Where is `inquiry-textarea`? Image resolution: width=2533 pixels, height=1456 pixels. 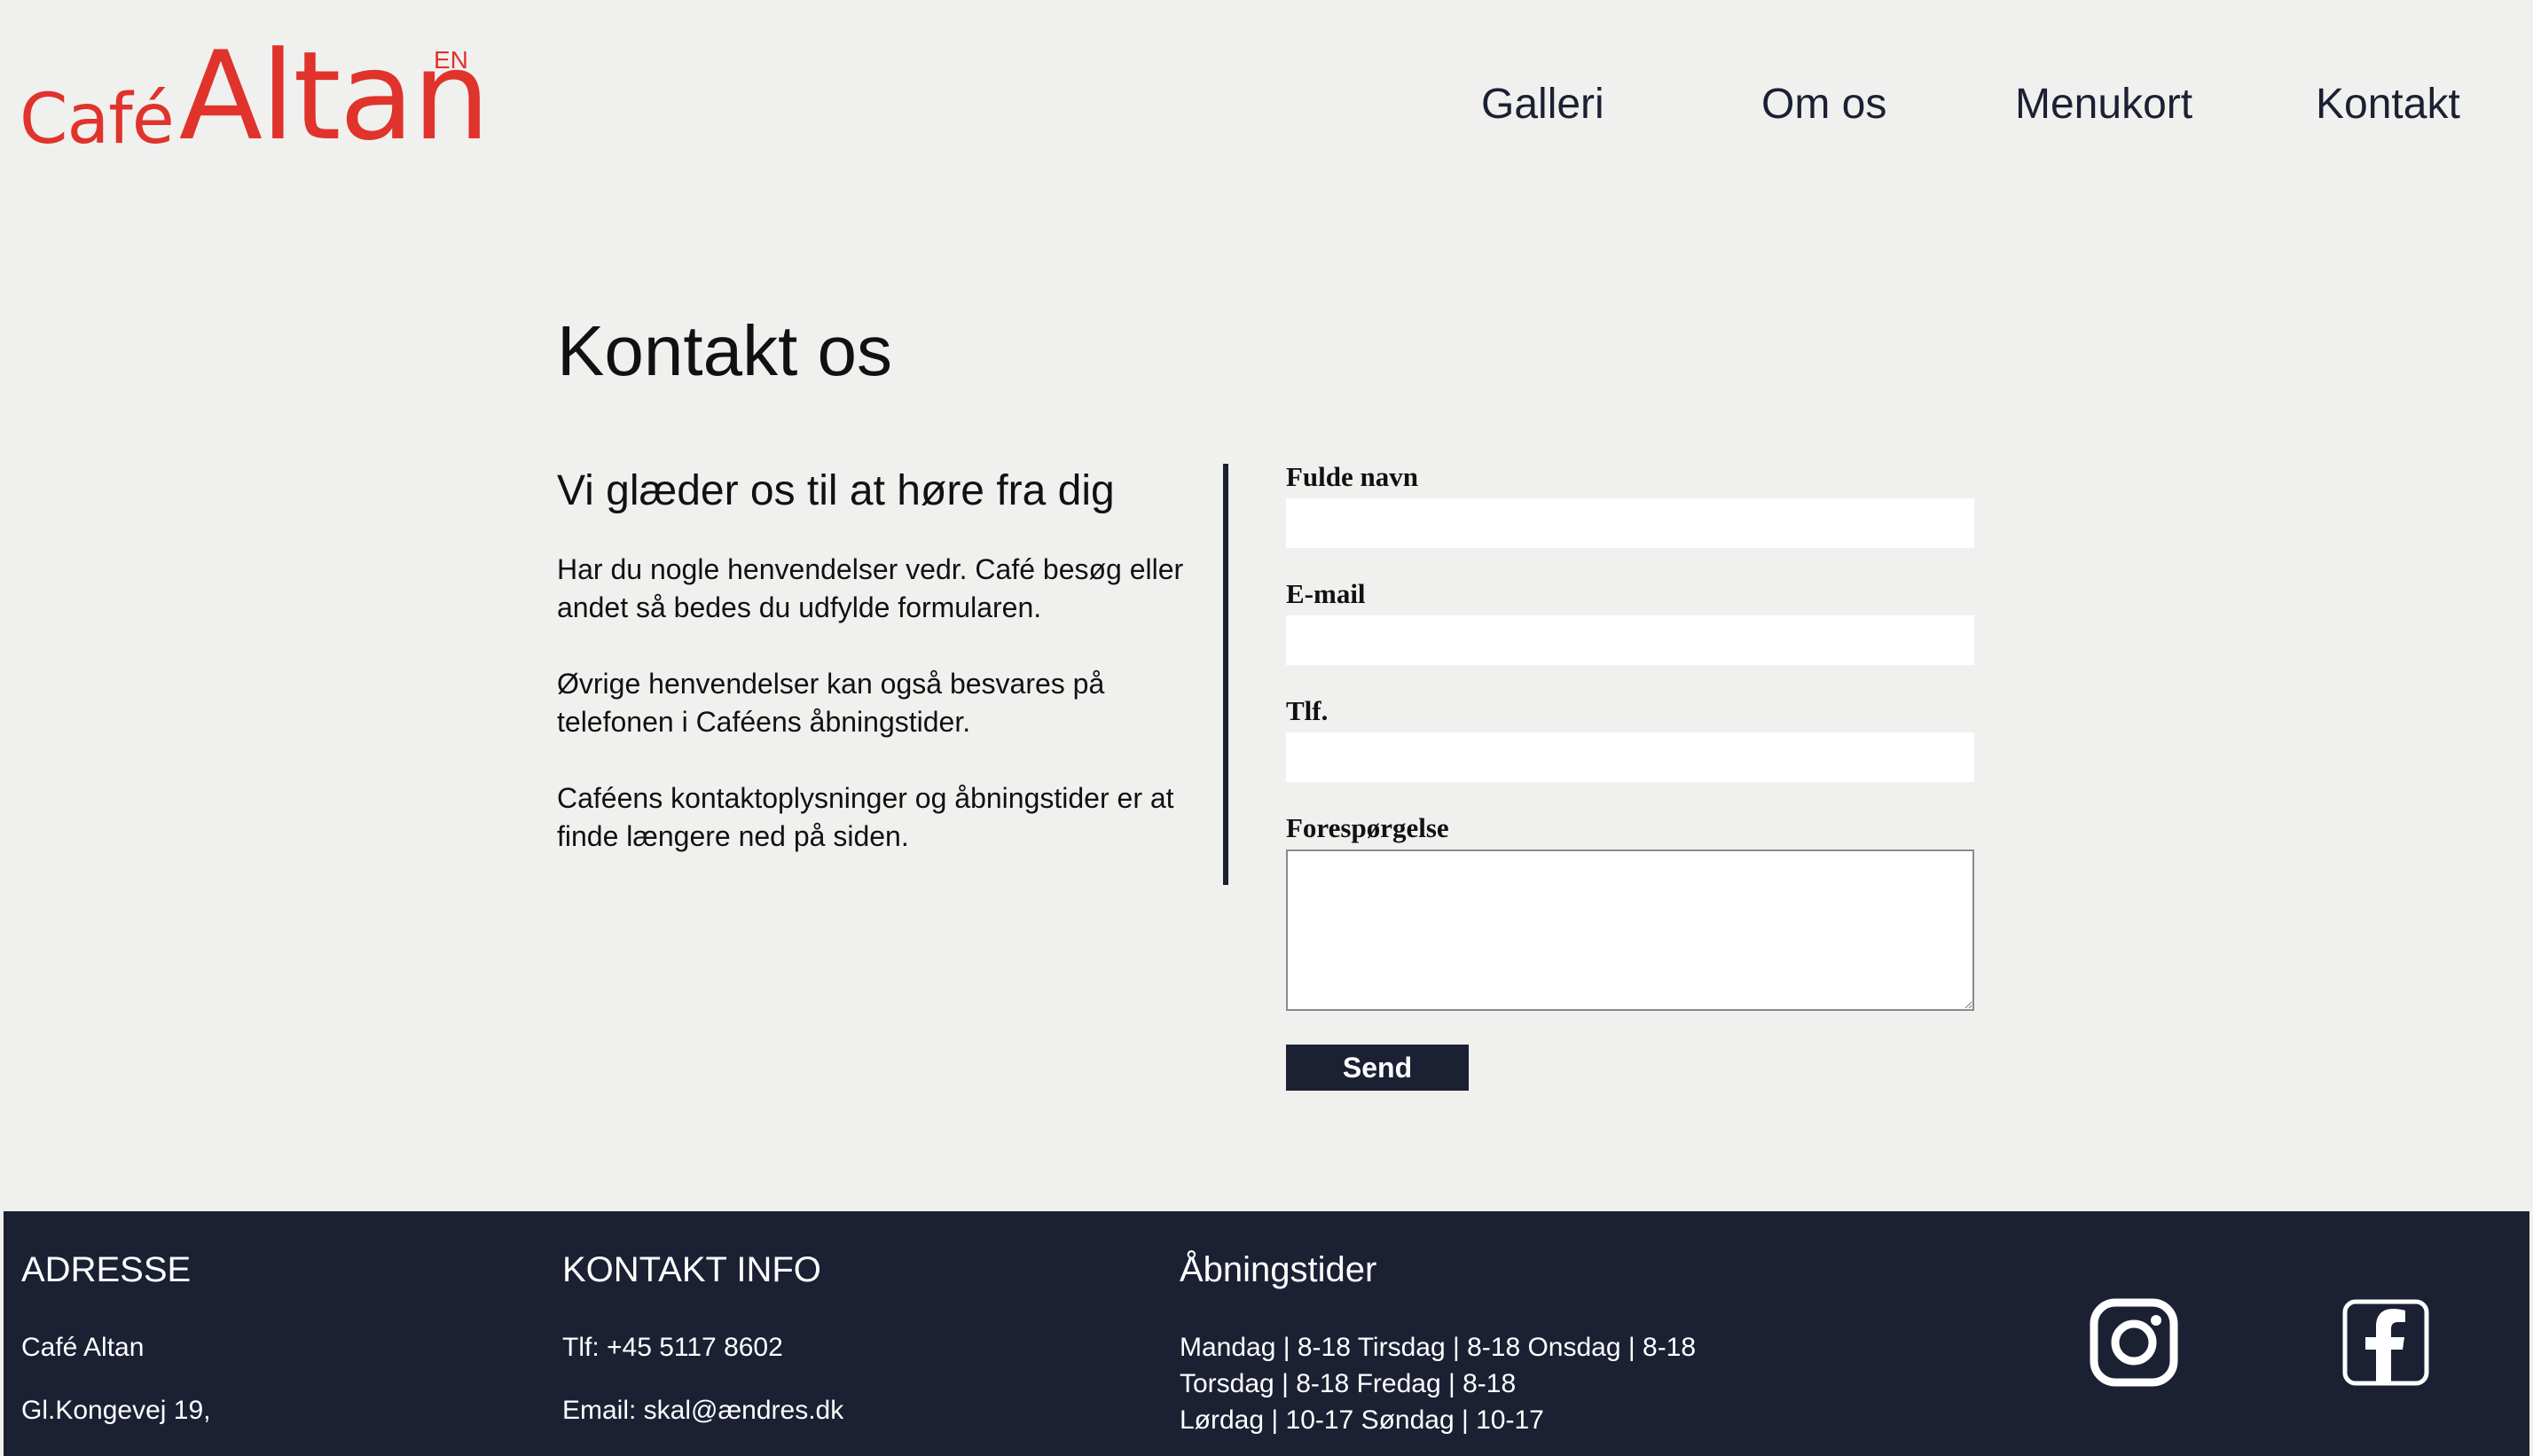
inquiry-textarea is located at coordinates (1630, 930).